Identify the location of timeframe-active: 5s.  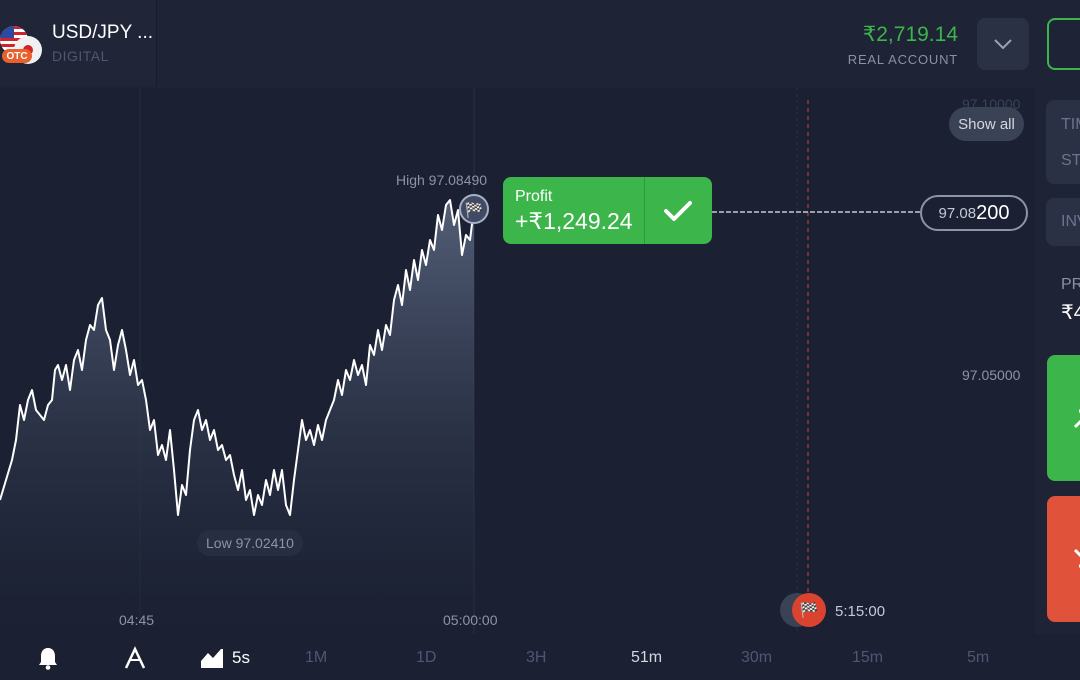
(241, 658).